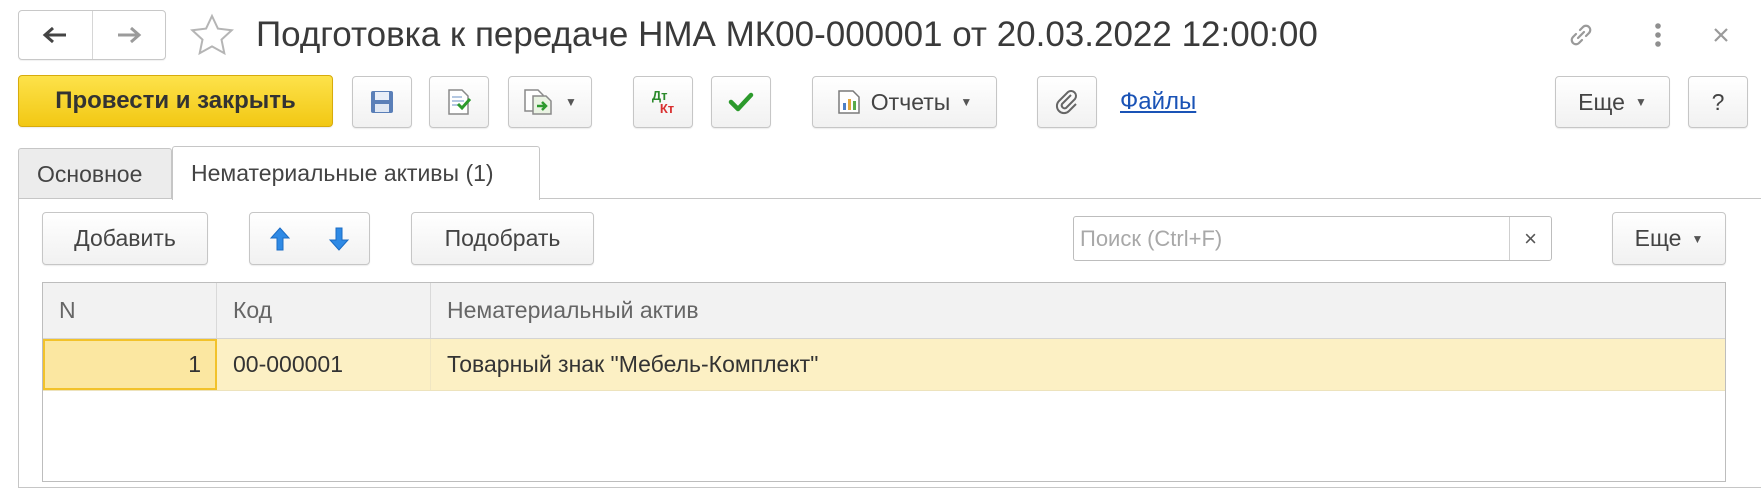 This screenshot has height=488, width=1761. I want to click on post-and-close-button: Провести и закрыть, so click(175, 101).